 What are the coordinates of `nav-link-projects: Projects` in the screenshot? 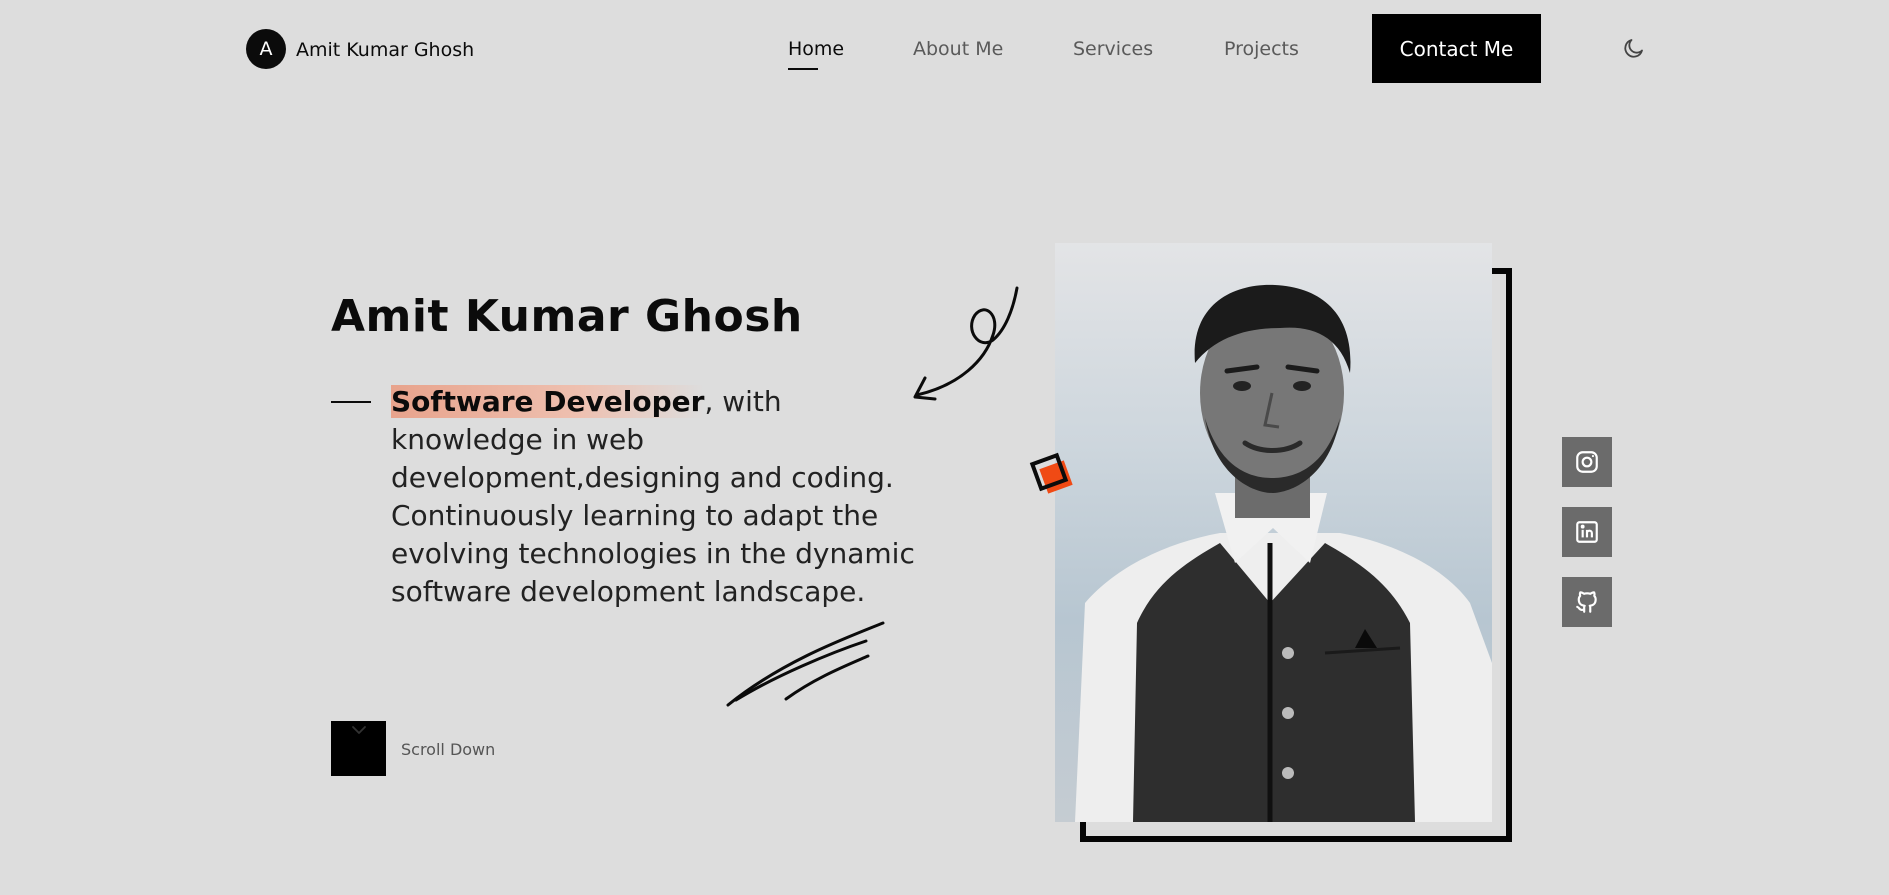 It's located at (1261, 49).